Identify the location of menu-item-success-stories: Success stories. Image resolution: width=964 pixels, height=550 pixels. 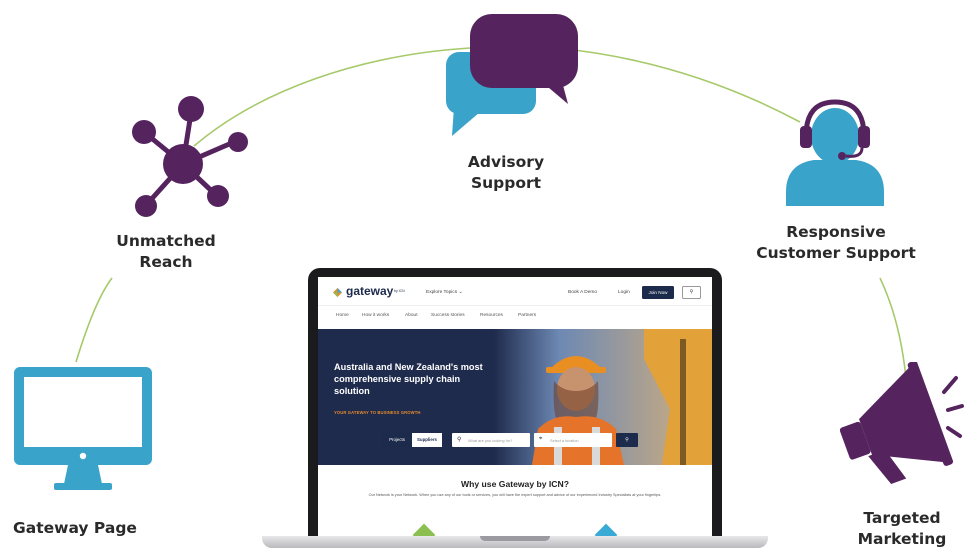
(448, 315).